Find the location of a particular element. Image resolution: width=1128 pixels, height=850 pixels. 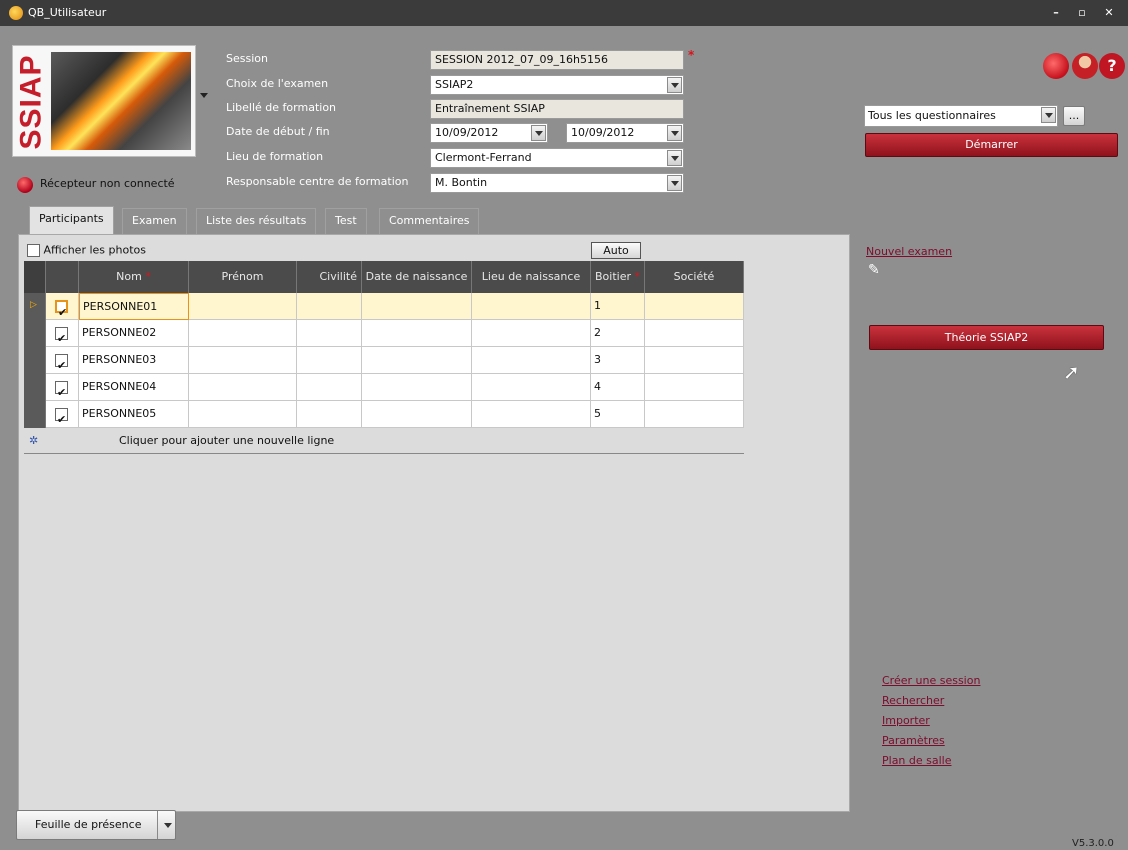

room-plan-link: Plan de salle is located at coordinates (917, 760).